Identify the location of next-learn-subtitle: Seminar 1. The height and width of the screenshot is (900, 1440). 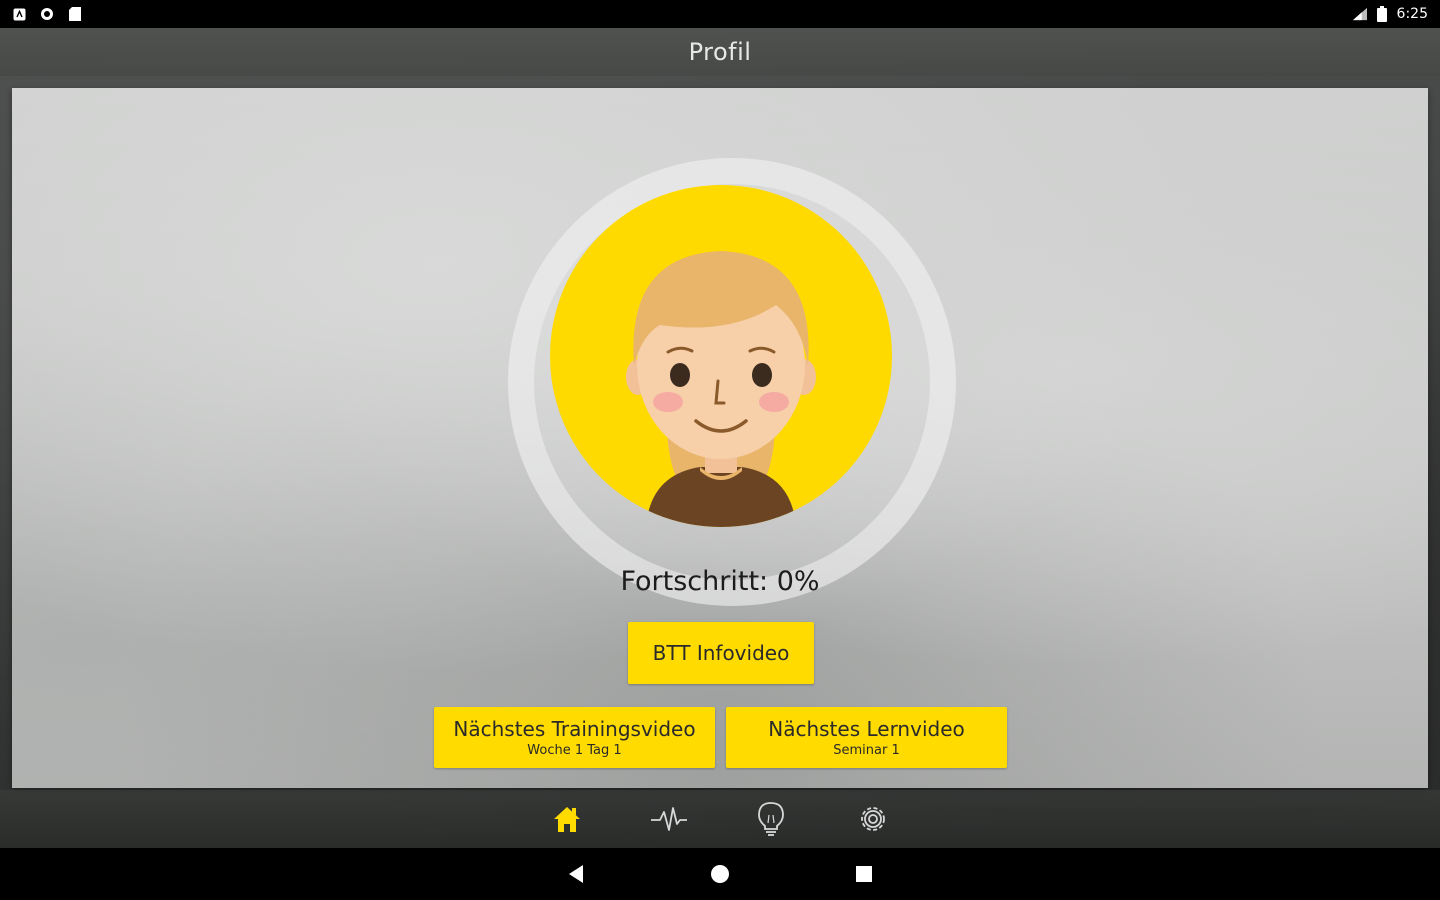
(866, 750).